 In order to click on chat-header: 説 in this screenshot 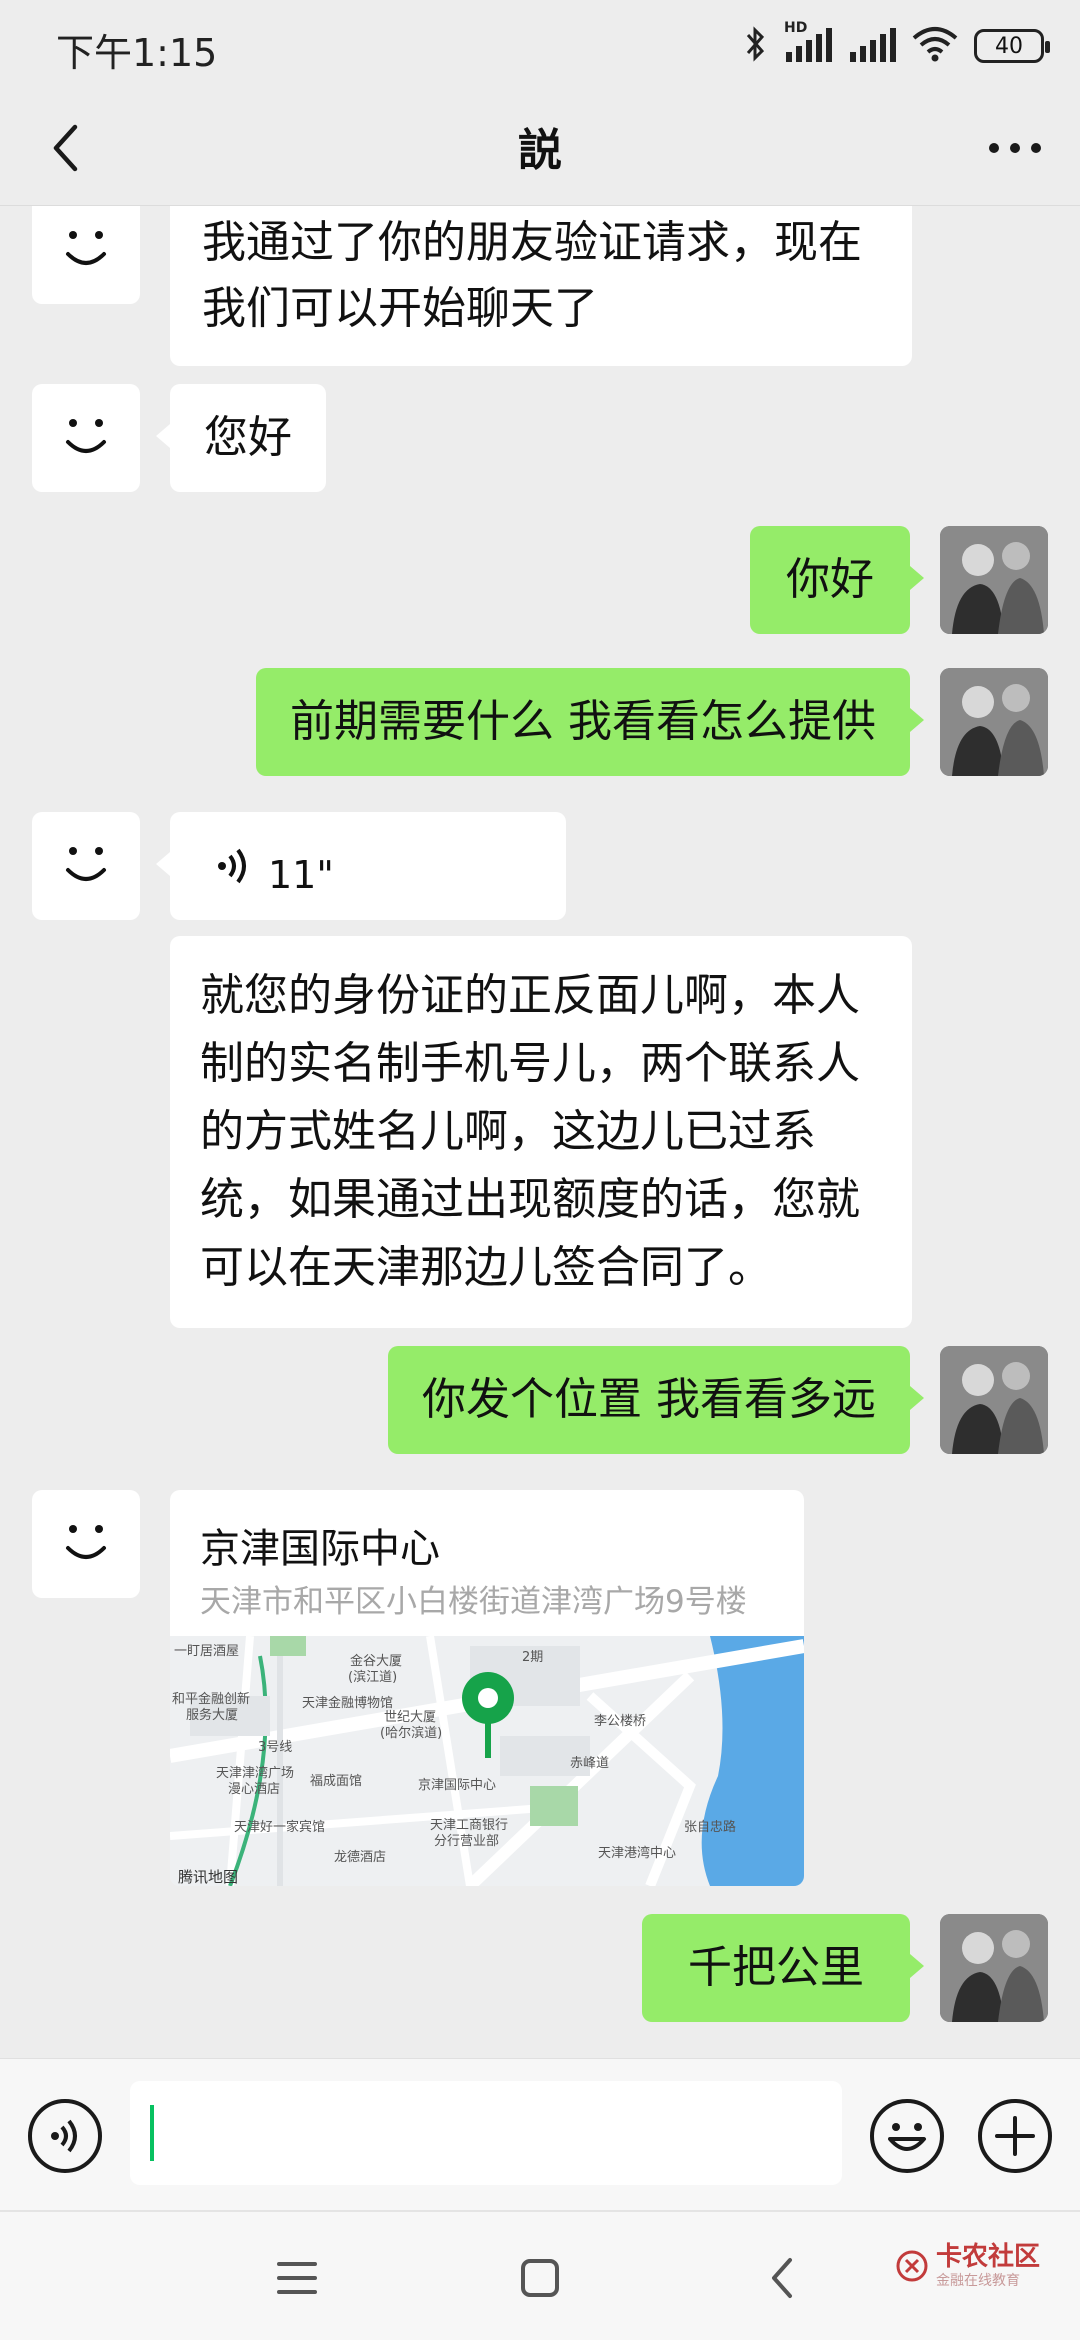, I will do `click(540, 148)`.